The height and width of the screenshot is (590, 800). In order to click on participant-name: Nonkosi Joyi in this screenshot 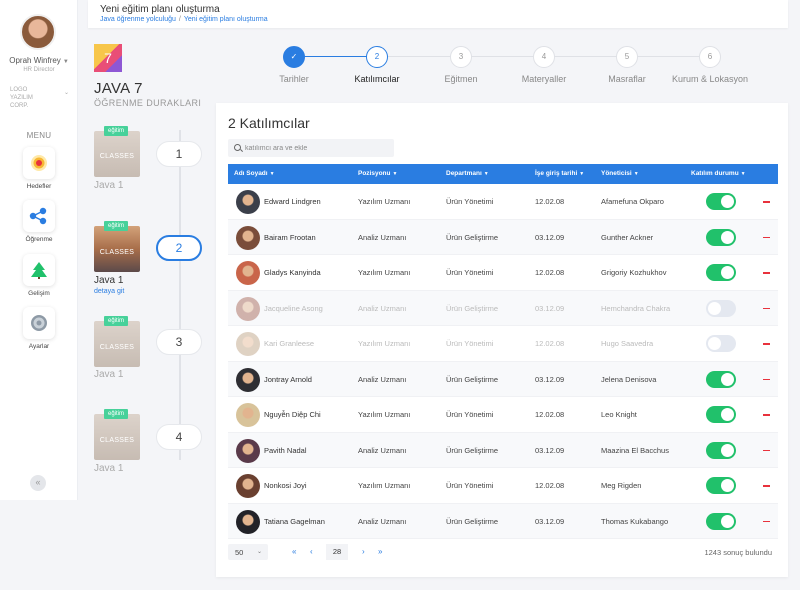, I will do `click(285, 485)`.